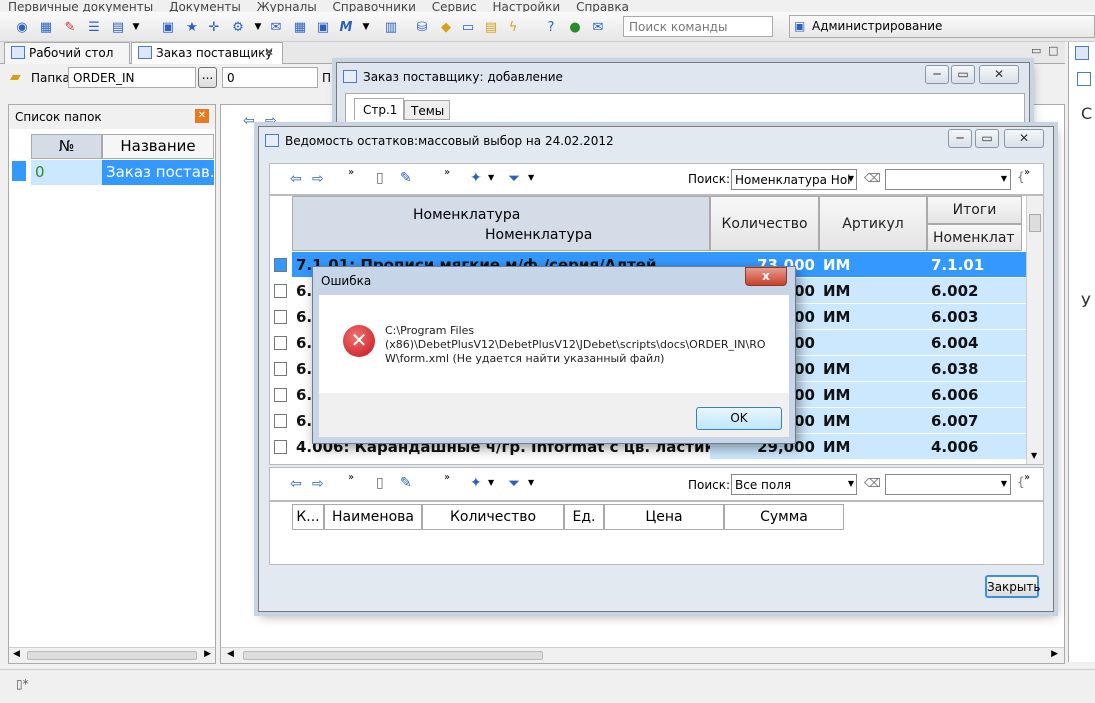 This screenshot has height=703, width=1095. What do you see at coordinates (513, 27) in the screenshot?
I see `lightning-icon: ϟ` at bounding box center [513, 27].